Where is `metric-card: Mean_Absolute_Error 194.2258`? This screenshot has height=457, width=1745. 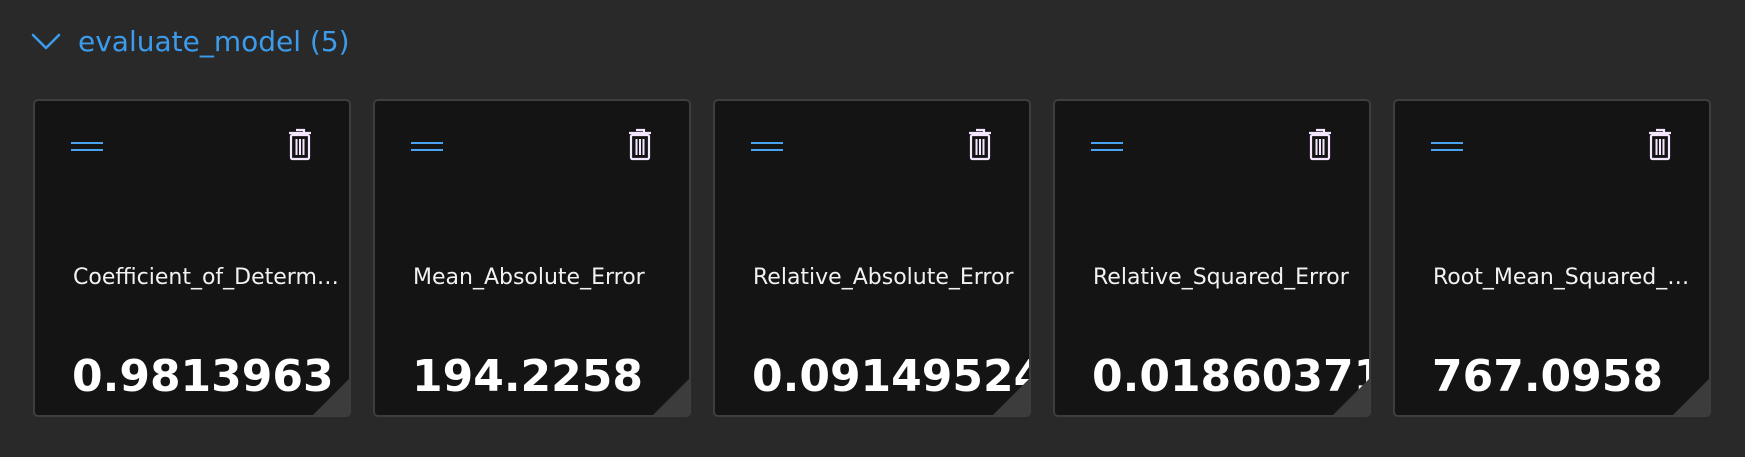 metric-card: Mean_Absolute_Error 194.2258 is located at coordinates (532, 258).